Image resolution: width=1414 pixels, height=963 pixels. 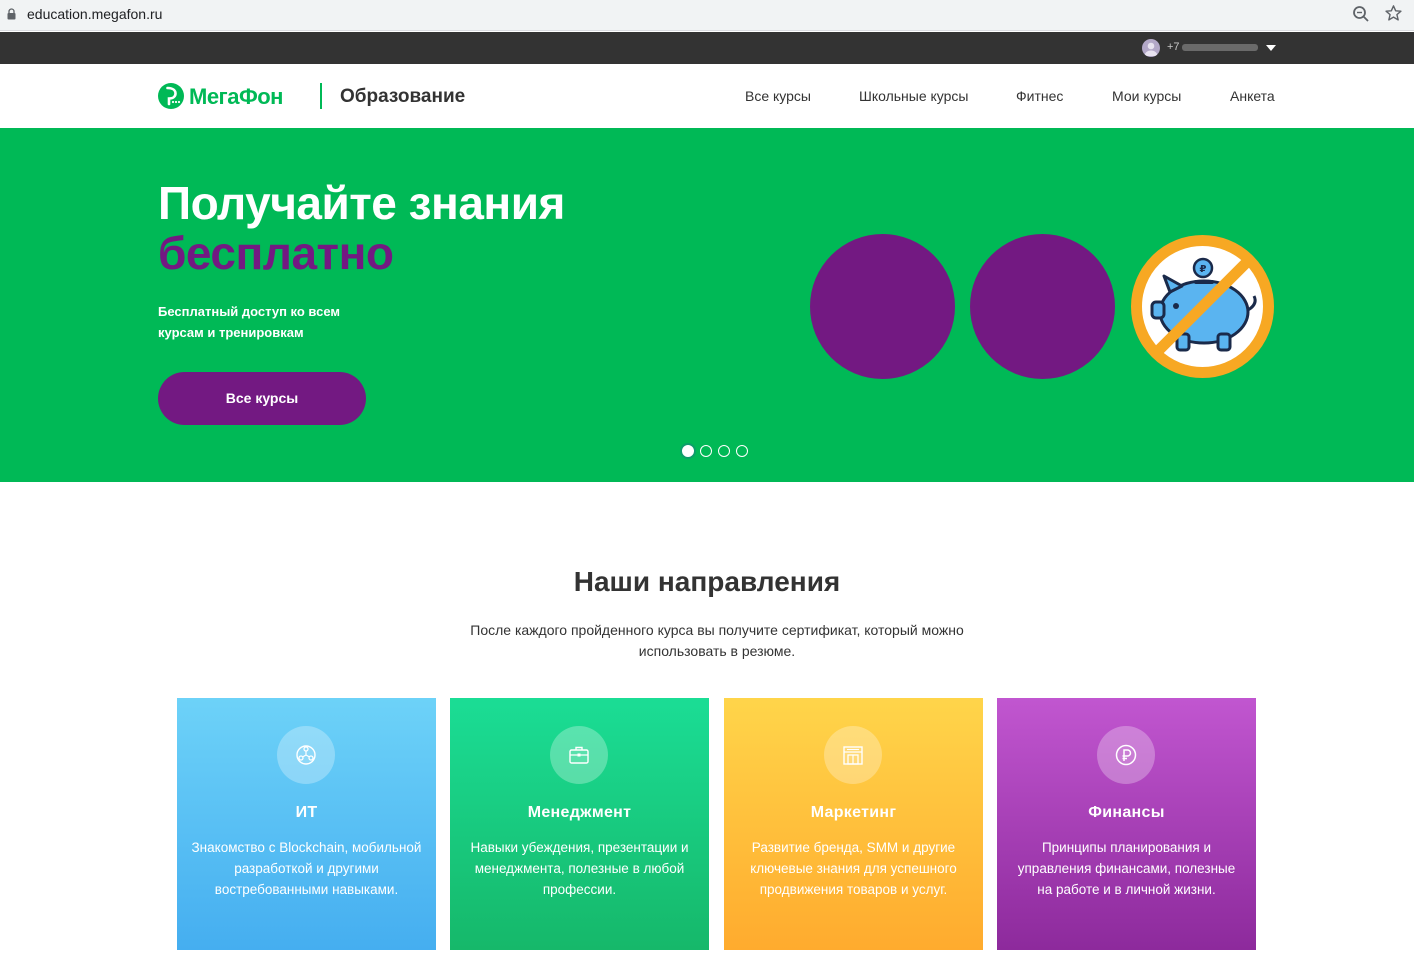 I want to click on logo-divider, so click(x=321, y=96).